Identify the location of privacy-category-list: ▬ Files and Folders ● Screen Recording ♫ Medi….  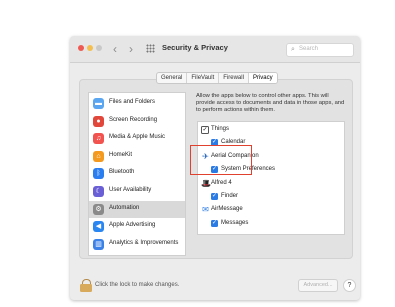
(137, 174).